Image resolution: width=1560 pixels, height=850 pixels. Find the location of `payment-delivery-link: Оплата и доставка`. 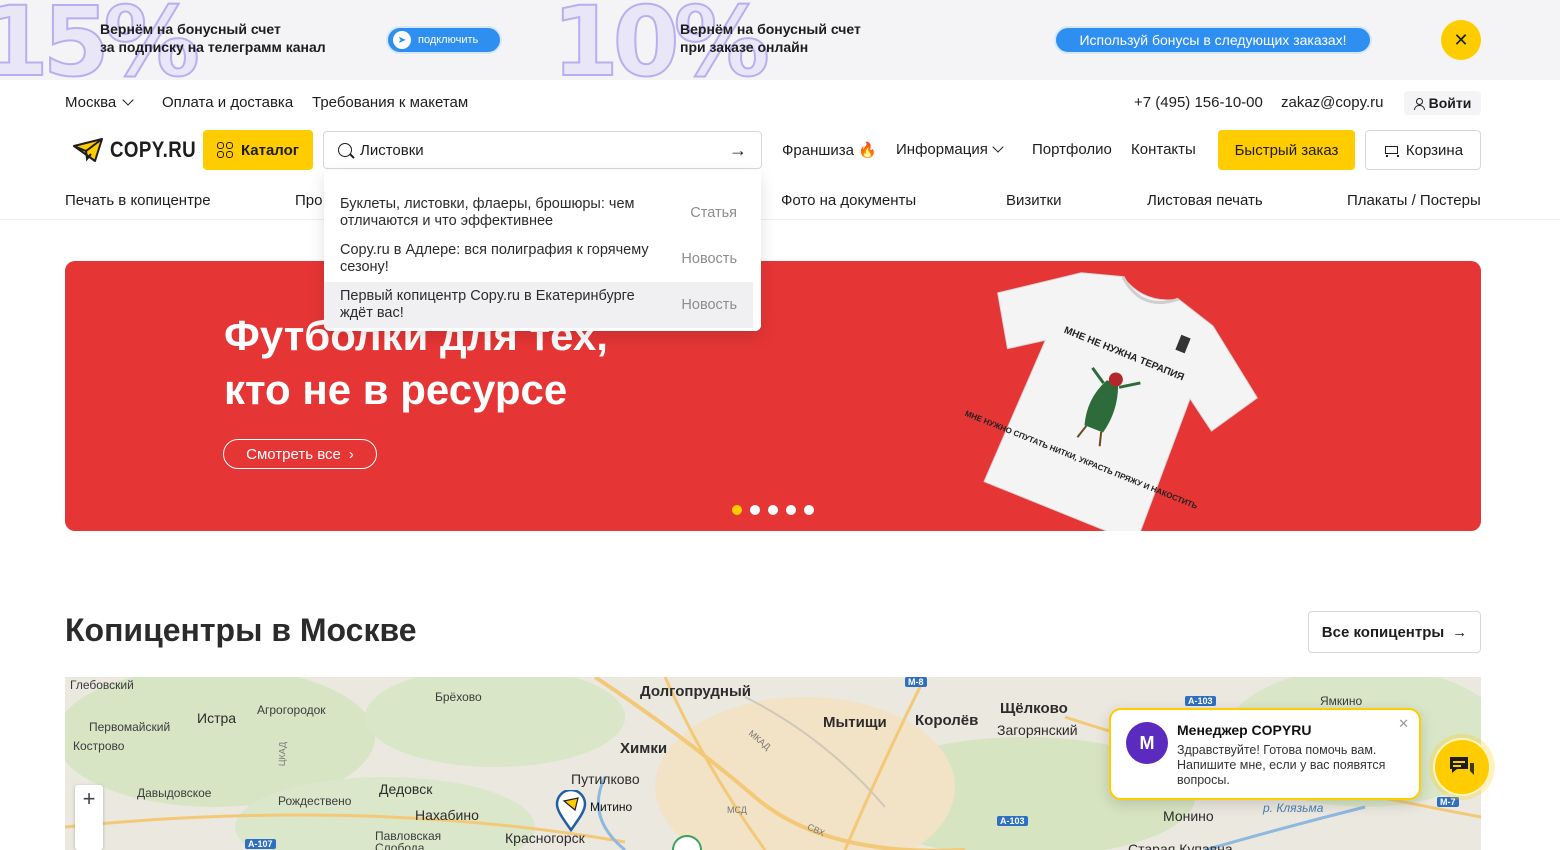

payment-delivery-link: Оплата и доставка is located at coordinates (227, 102).